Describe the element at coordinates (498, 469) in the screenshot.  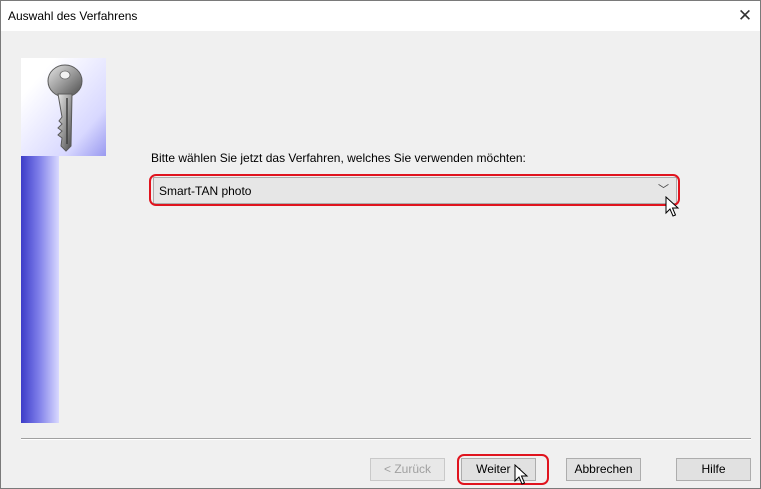
I see `next-button: Weiter >` at that location.